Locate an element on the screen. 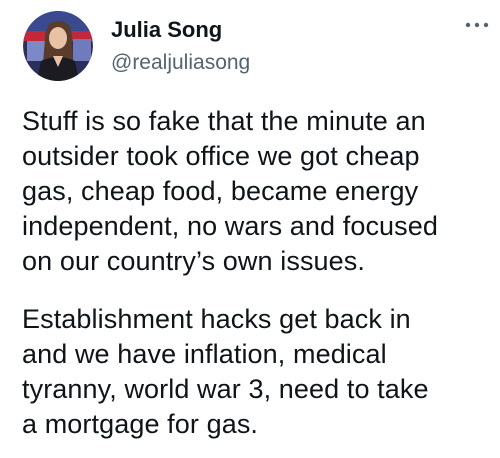 This screenshot has width=500, height=458. tweet-text-line: outsider took office we got cheap is located at coordinates (221, 156).